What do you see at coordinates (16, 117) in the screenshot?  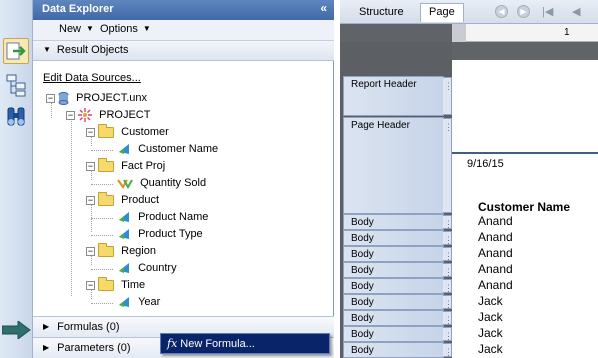 I see `find-button` at bounding box center [16, 117].